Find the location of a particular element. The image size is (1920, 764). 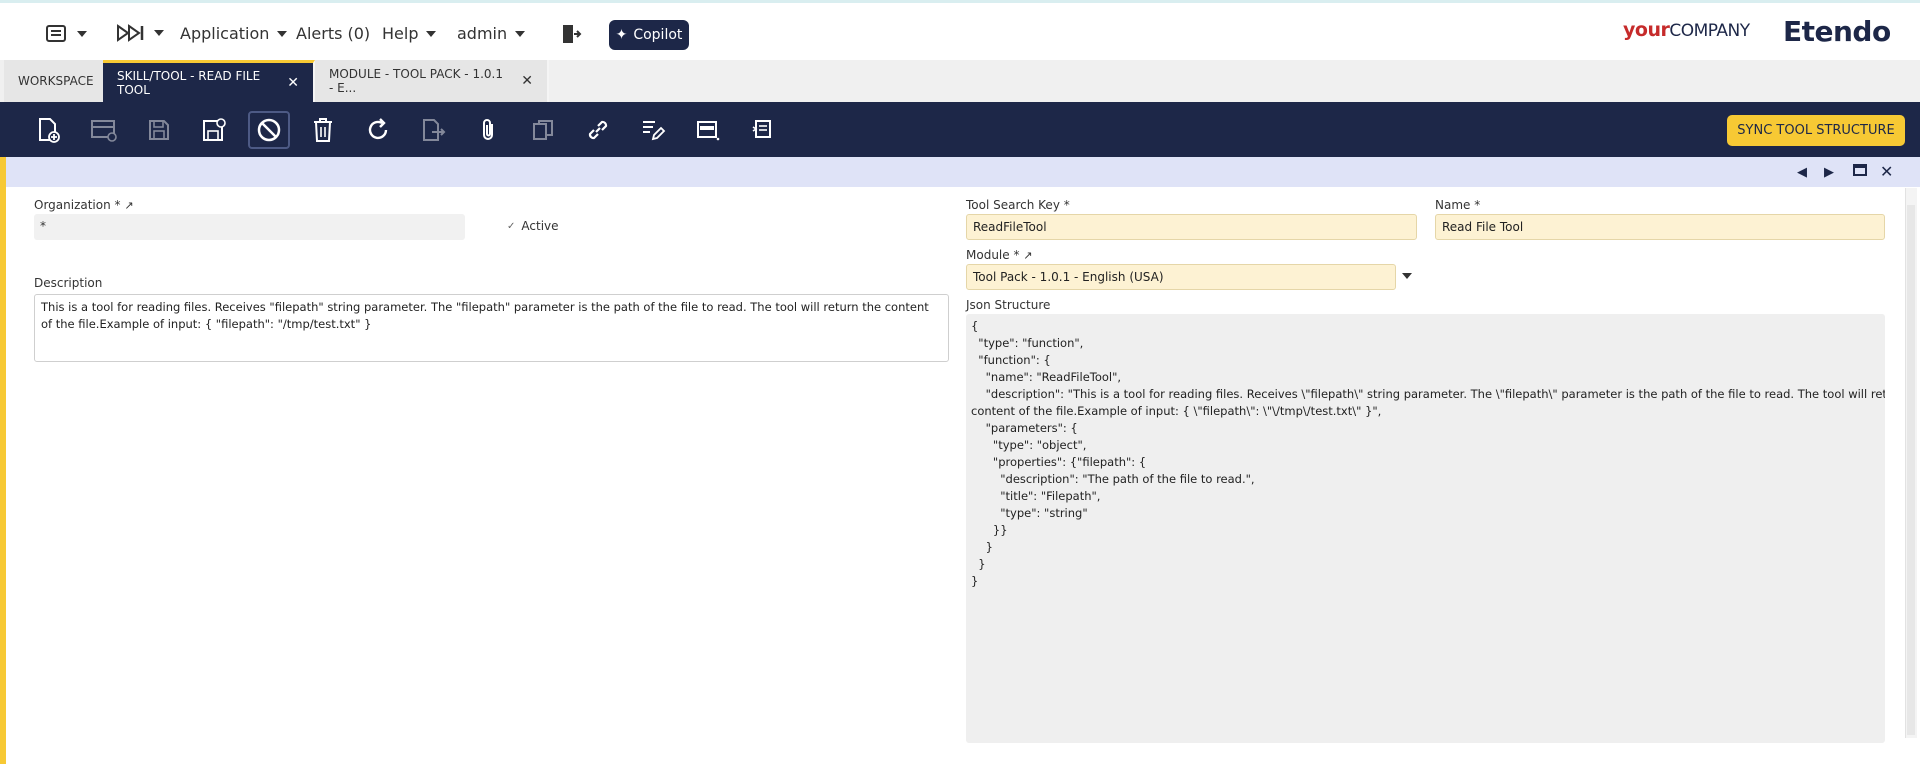

active-checkbox: ✓ Active is located at coordinates (533, 226).